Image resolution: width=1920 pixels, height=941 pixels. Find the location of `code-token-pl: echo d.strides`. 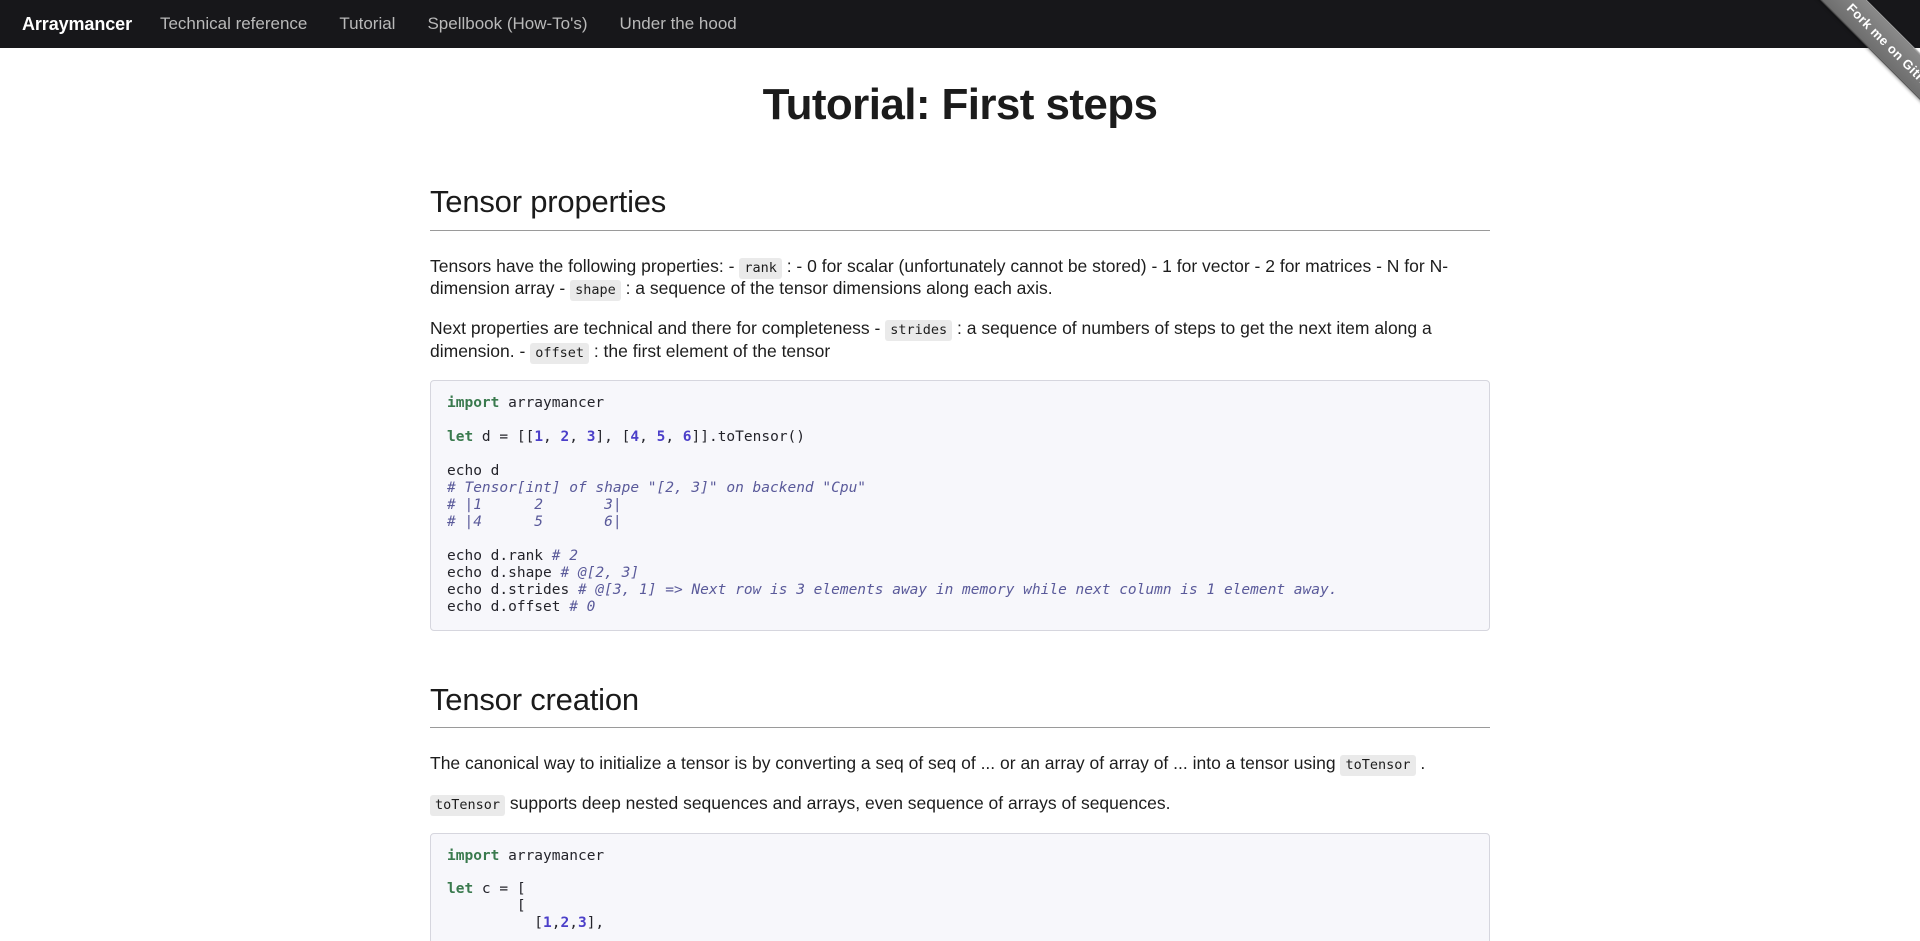

code-token-pl: echo d.strides is located at coordinates (512, 589).